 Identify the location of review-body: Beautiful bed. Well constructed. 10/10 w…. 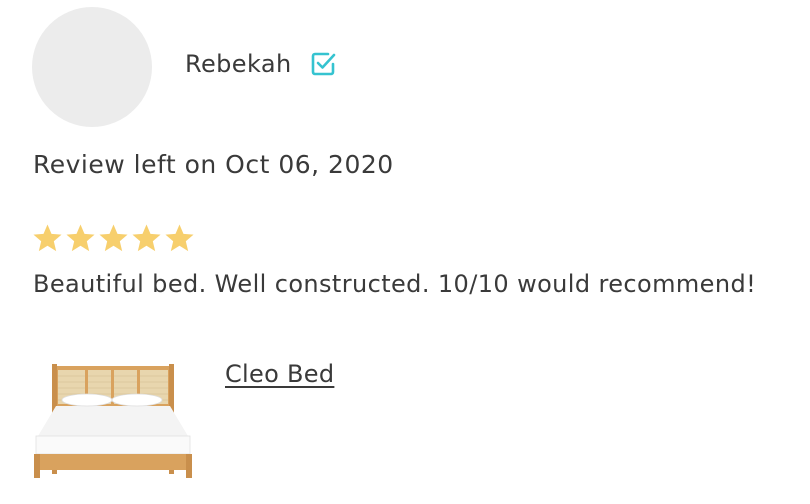
(395, 284).